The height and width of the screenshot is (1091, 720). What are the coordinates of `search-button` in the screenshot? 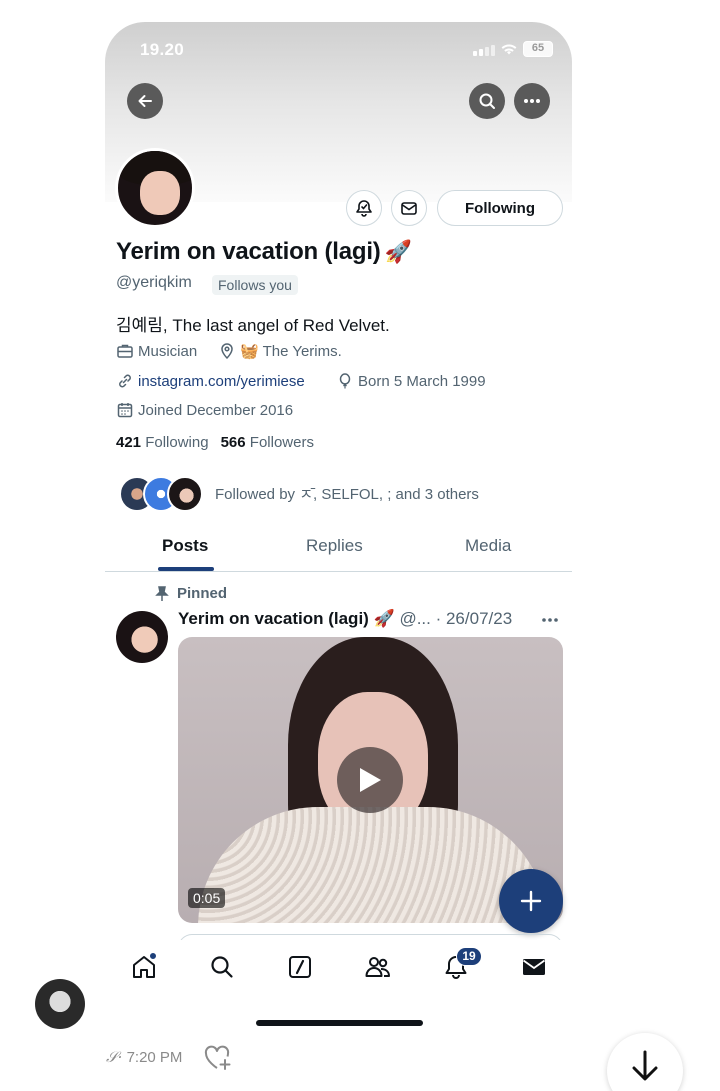 It's located at (487, 101).